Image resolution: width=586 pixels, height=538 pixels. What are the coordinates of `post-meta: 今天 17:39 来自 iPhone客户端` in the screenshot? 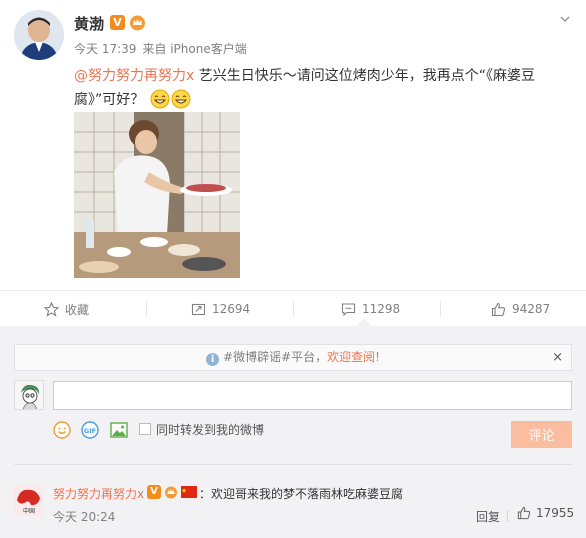 It's located at (160, 48).